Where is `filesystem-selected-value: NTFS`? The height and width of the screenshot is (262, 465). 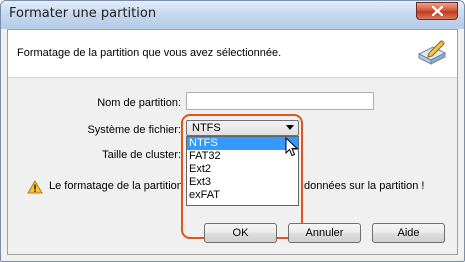 filesystem-selected-value: NTFS is located at coordinates (206, 128).